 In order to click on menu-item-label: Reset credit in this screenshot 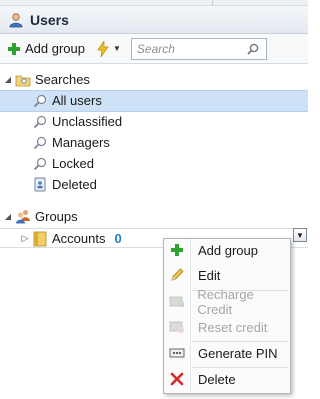, I will do `click(233, 327)`.